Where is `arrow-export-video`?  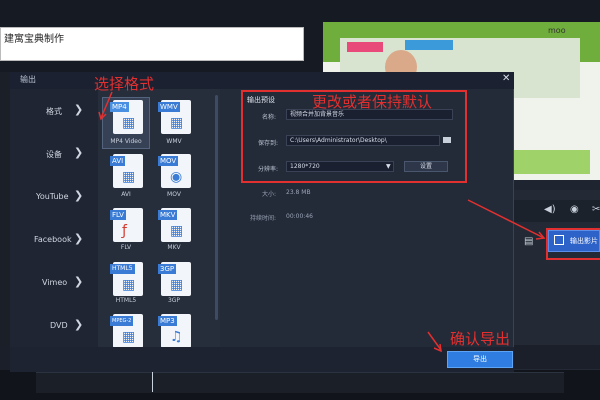 arrow-export-video is located at coordinates (506, 219).